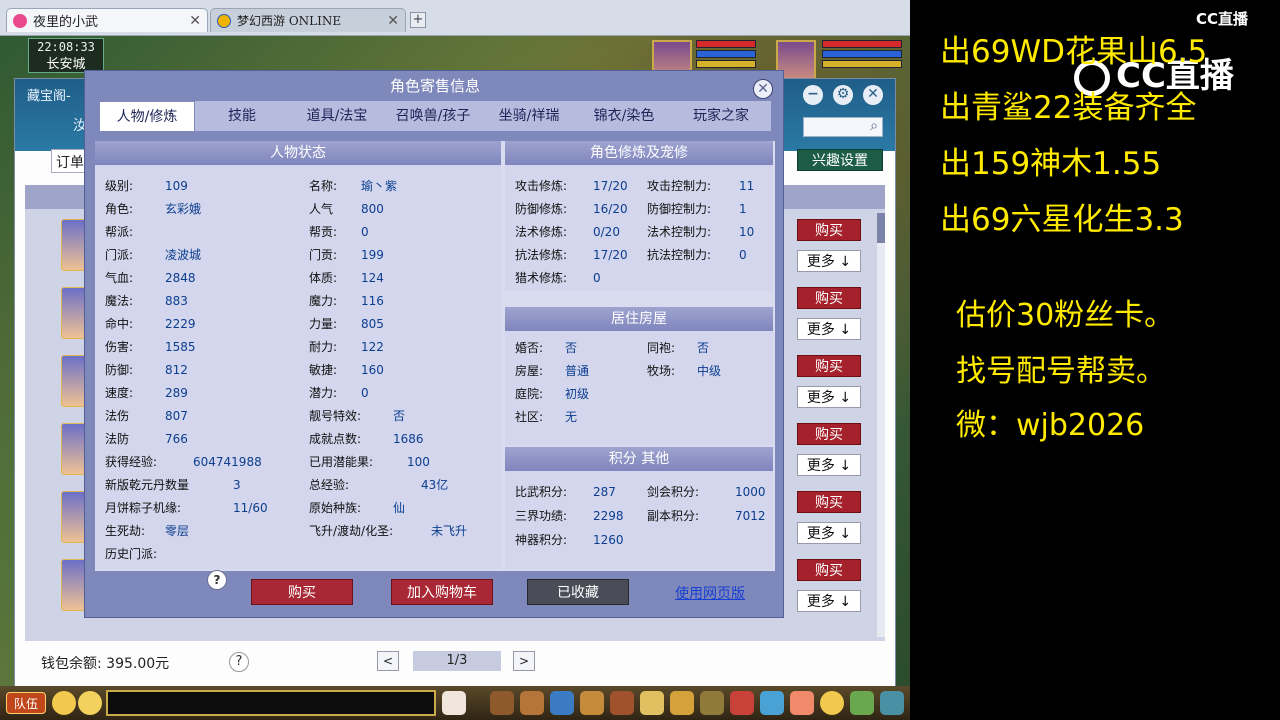 This screenshot has height=720, width=1280. I want to click on stat-row: 人气 800, so click(404, 209).